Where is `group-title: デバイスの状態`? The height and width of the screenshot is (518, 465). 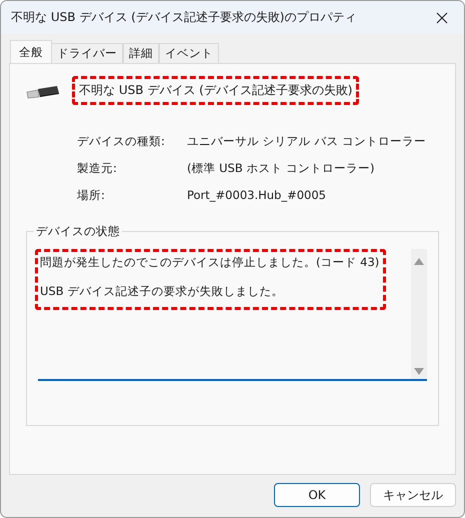 group-title: デバイスの状態 is located at coordinates (78, 231).